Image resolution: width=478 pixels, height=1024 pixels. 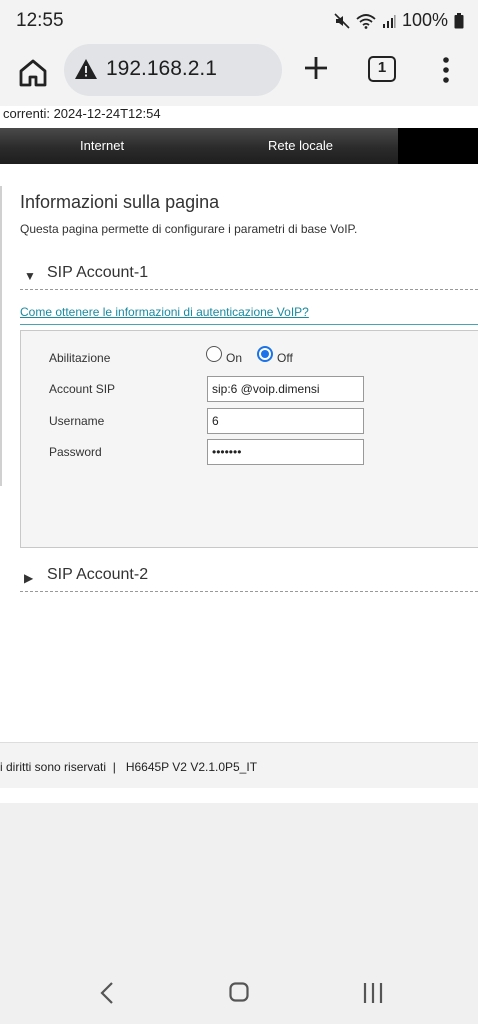 I want to click on address-bar: 192.168.2.1, so click(x=173, y=70).